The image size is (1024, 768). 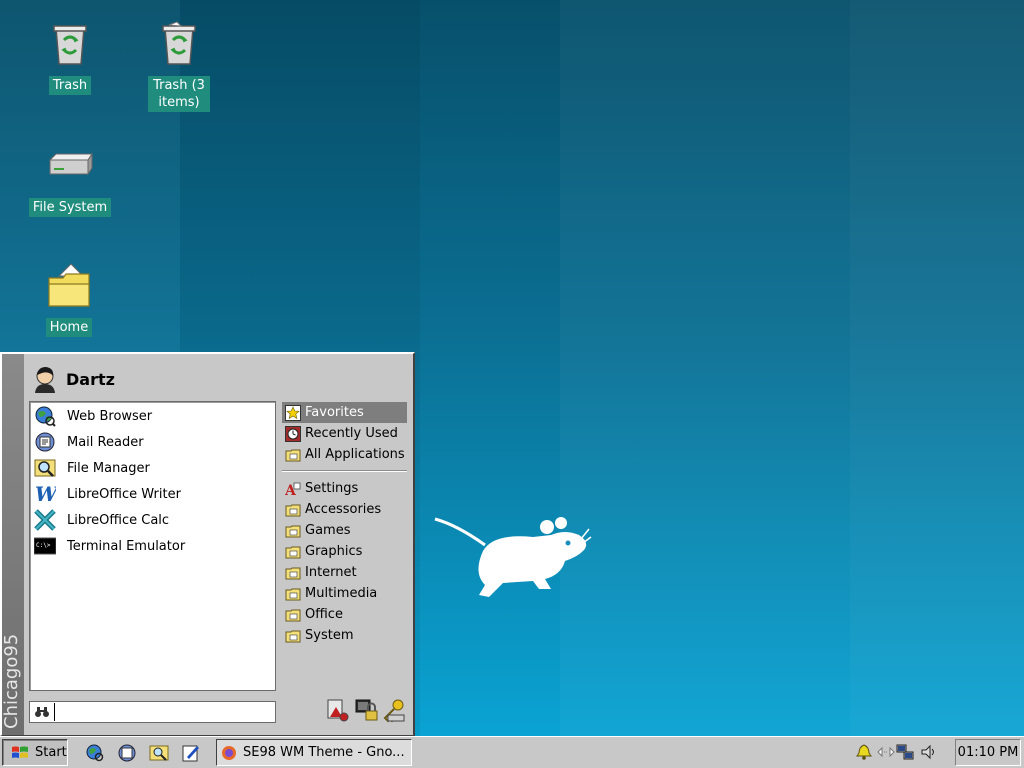 I want to click on magnifier-icon, so click(x=45, y=468).